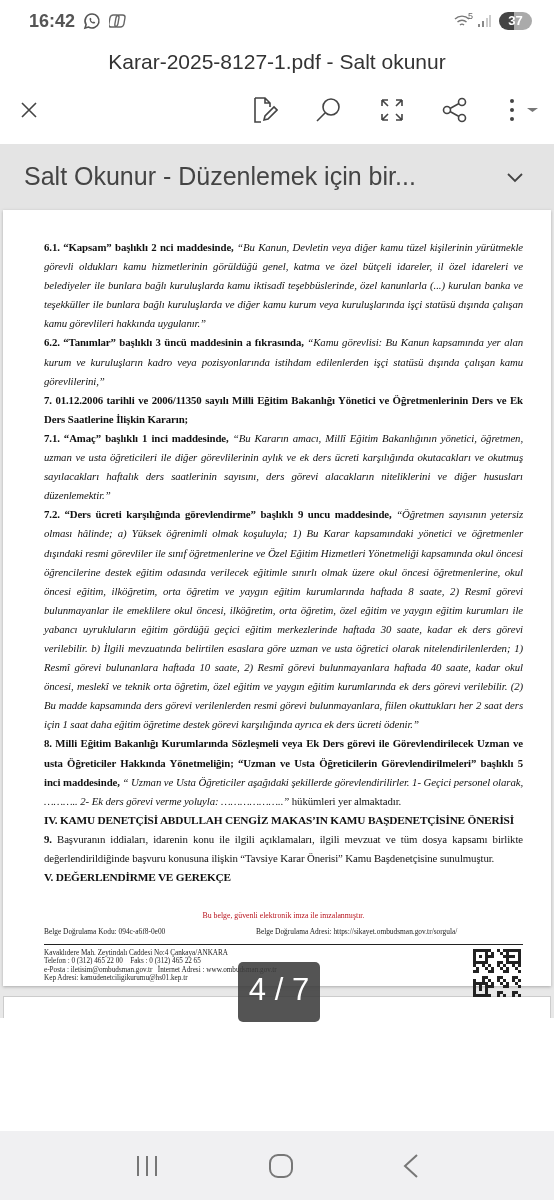  Describe the element at coordinates (283, 286) in the screenshot. I see `paragraph: 6.1. “Kapsam” başlıklı 2 nci maddesinde, “Bu Kanun, Devletin veya diğer kamu tüzel kişilerinin yürütmekle görevli oldukları kamu hizmetlerinin görüldüğü genel, katma ve özel bütçeli idareler, il özel idareleri ve belediyeler ile bunlara bağlı kuruluşlarda kamu iktisadî teşebbüslerinde, özel kanunlarla (...) kurulan banka ve teşekküller ile bunlara bağlı kuruluşlarda ve diğer kamu kurum veya kuruluşlarında işçi statüsü dışında çalışan kamu görevlileri hakkında uygulanır.”` at that location.